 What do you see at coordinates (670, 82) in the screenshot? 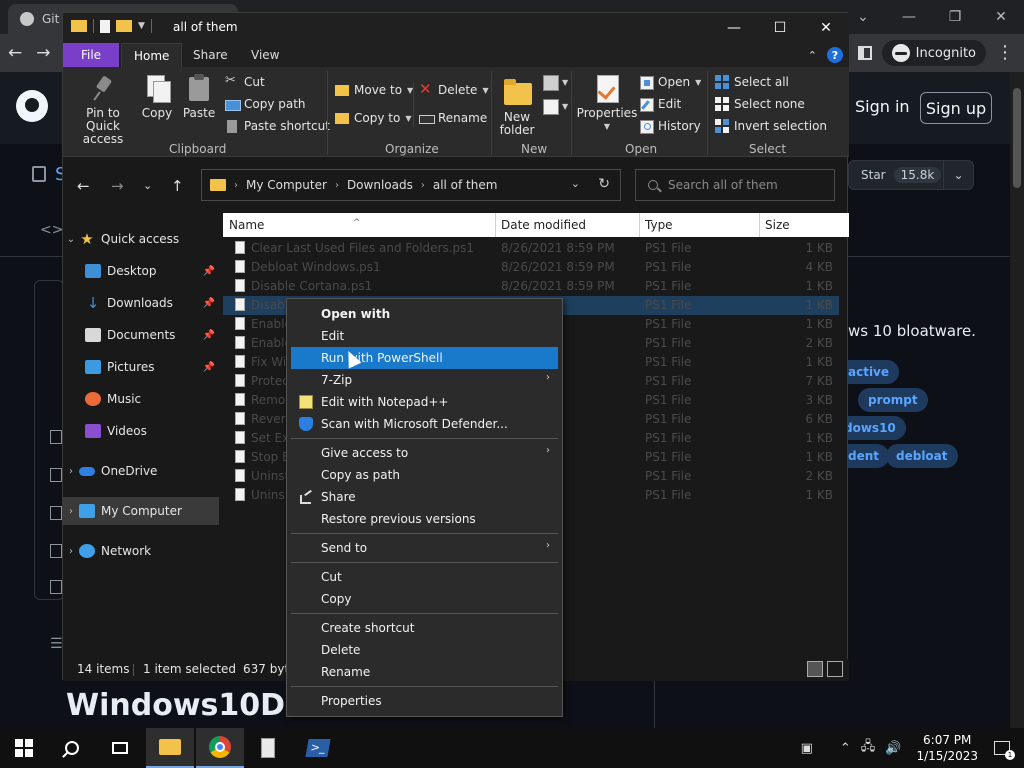
I see `open-button: Open ▼` at bounding box center [670, 82].